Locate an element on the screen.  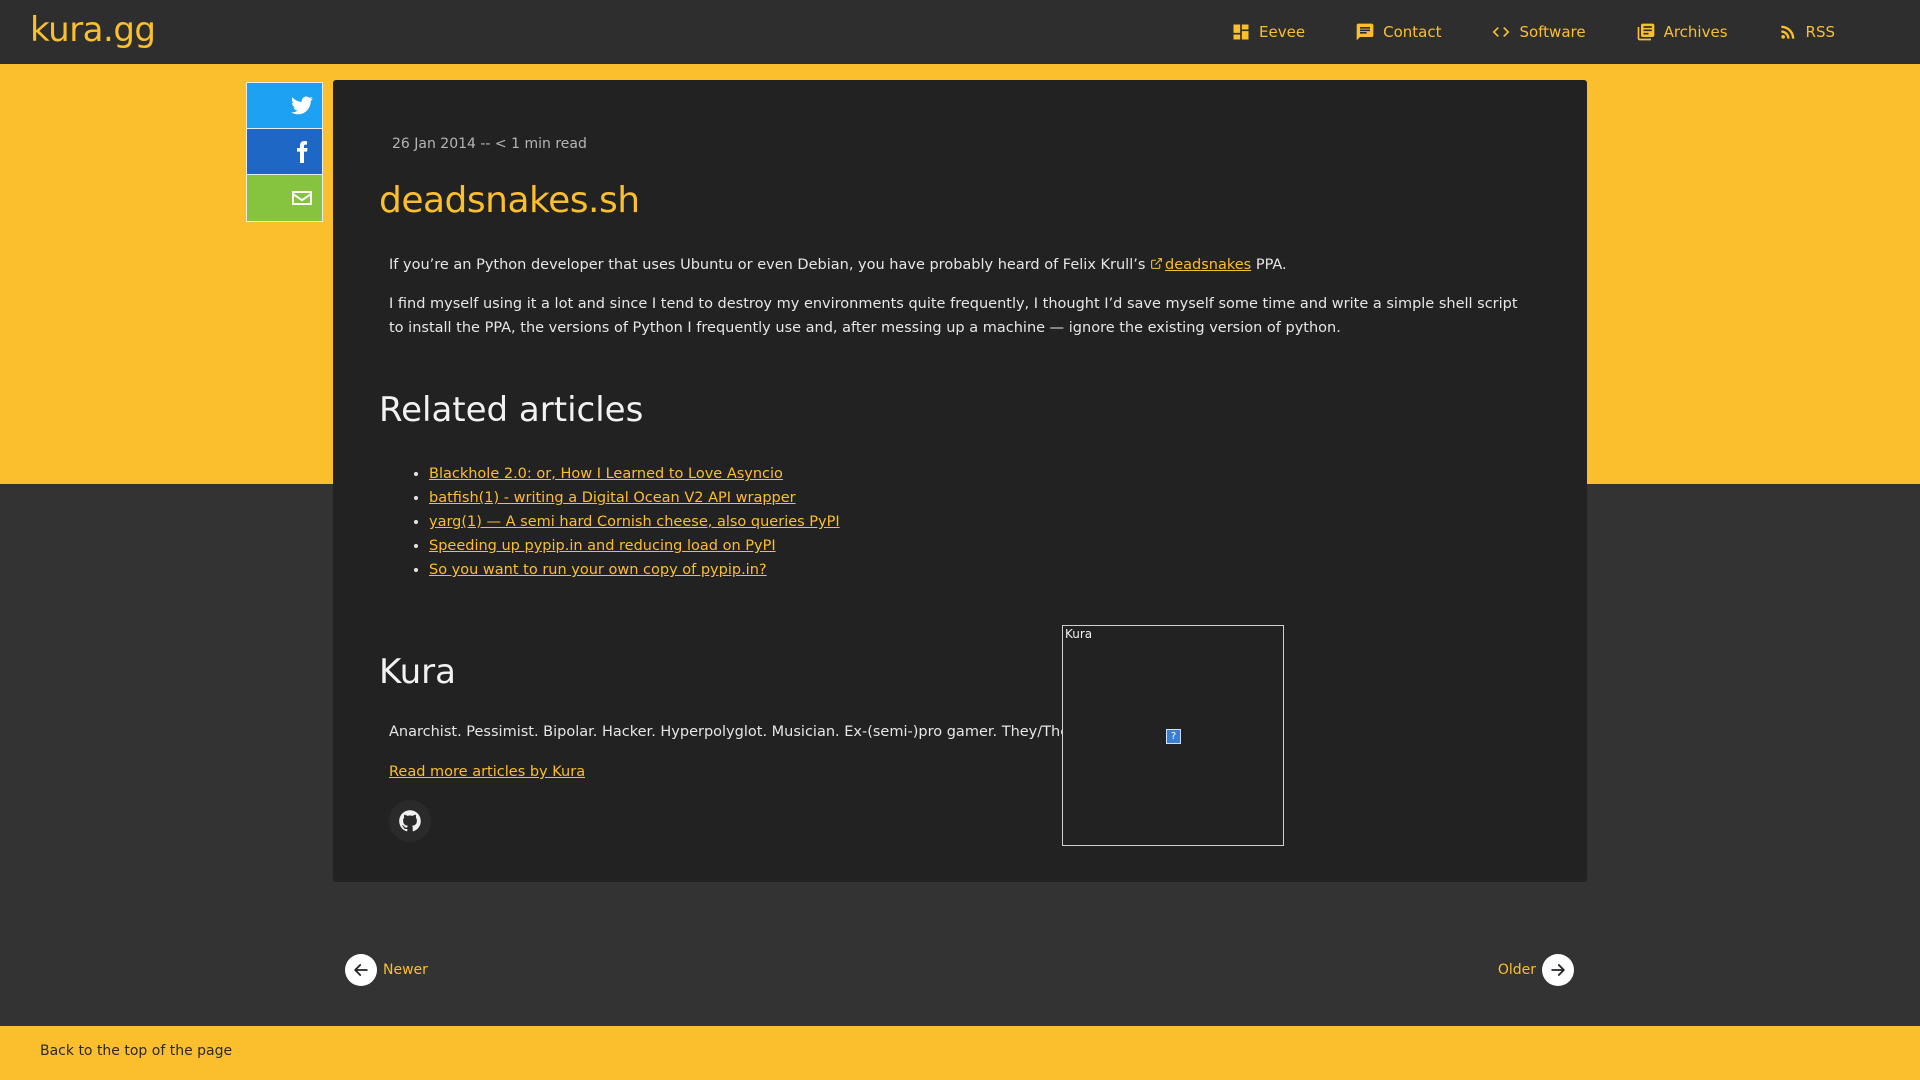
related-articles-heading: Related articles is located at coordinates (511, 410).